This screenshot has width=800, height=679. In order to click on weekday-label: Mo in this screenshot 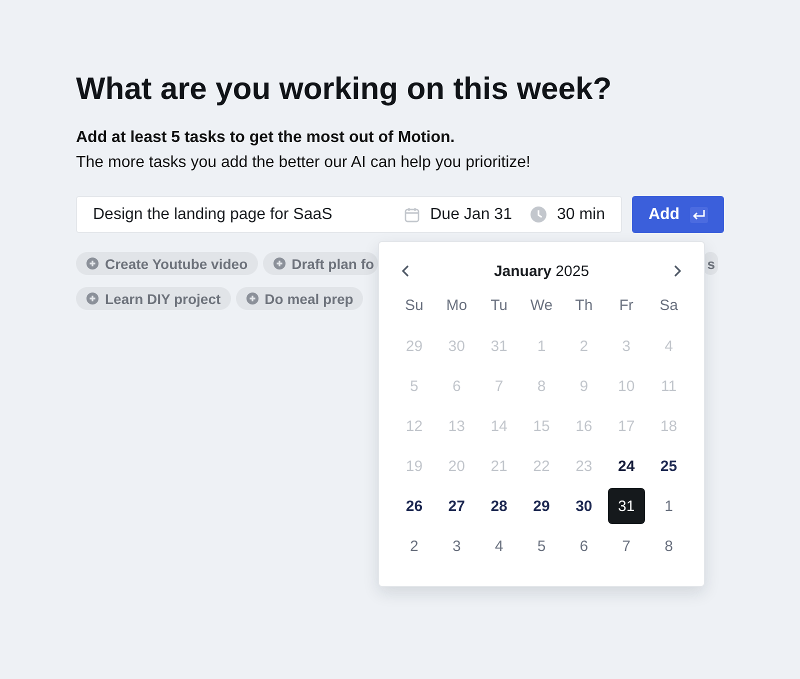, I will do `click(456, 306)`.